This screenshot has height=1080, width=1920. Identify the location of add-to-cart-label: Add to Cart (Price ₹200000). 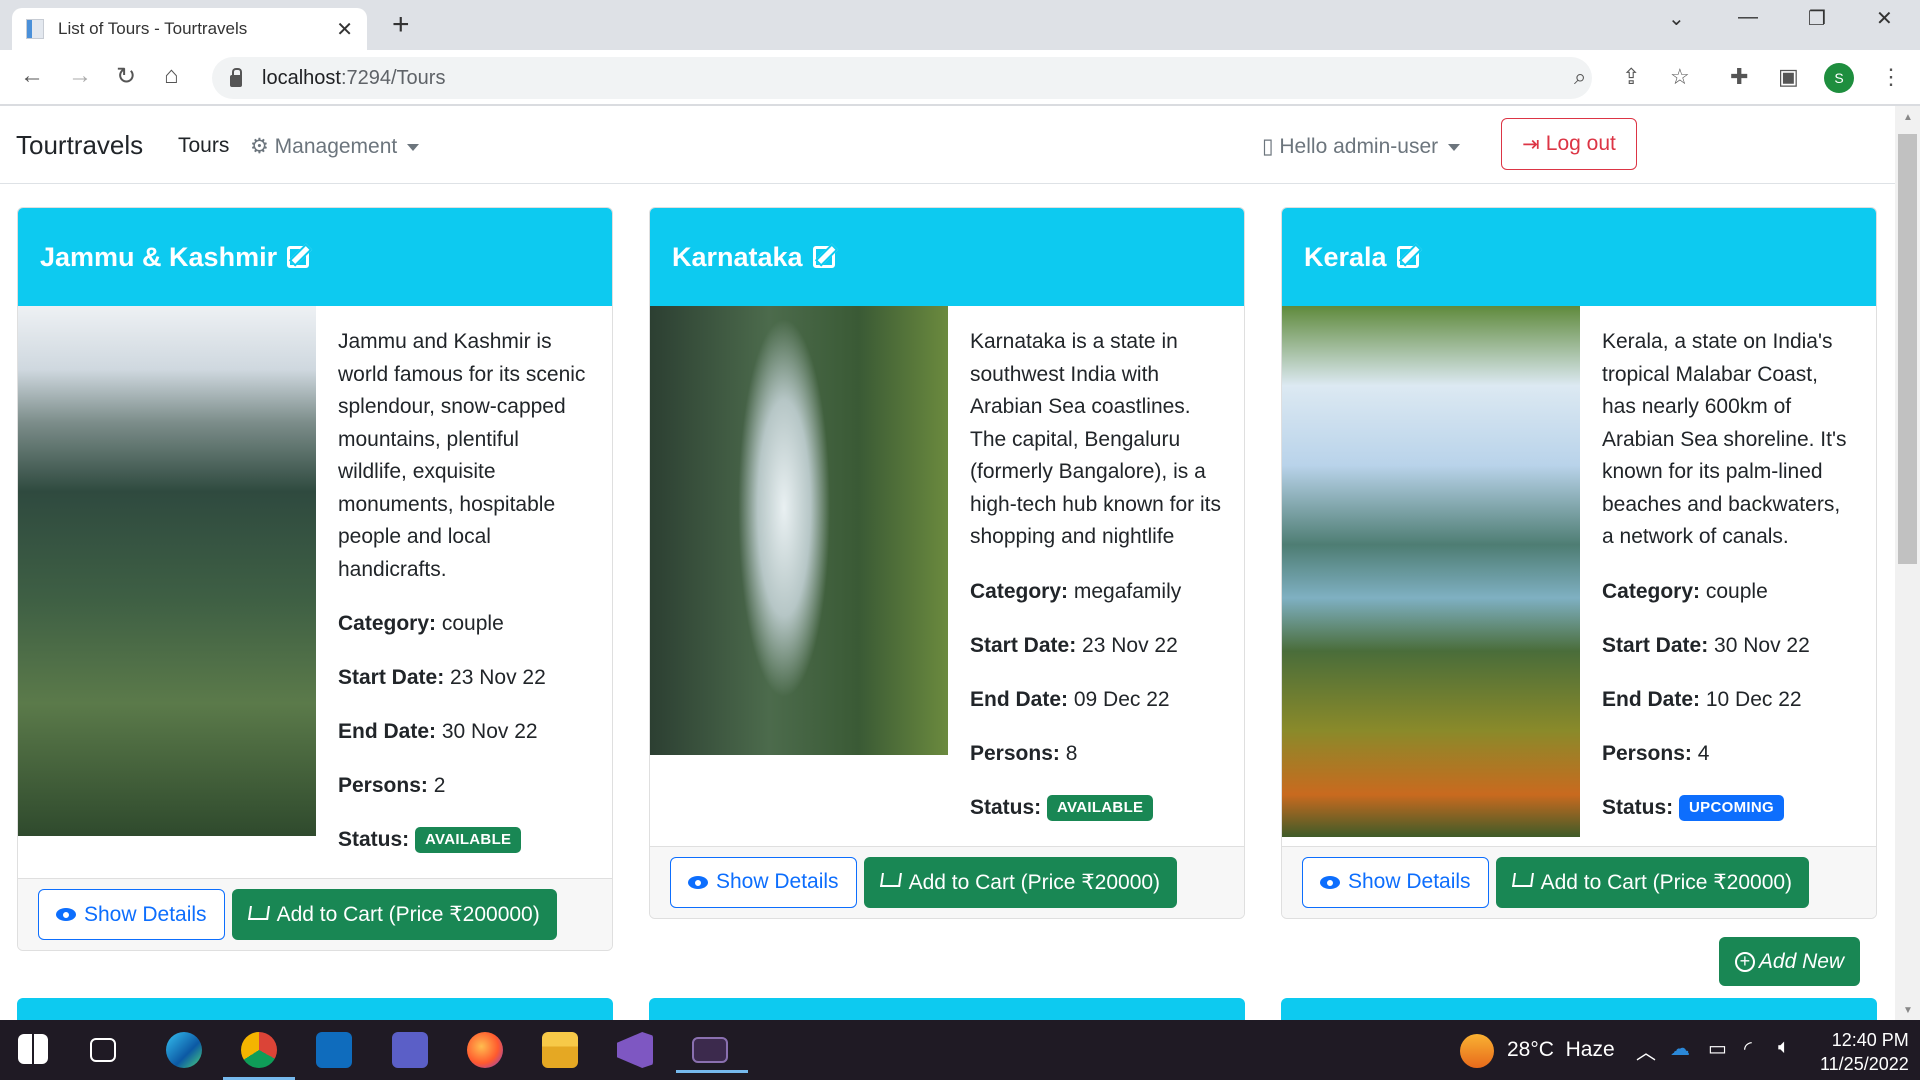
(408, 914).